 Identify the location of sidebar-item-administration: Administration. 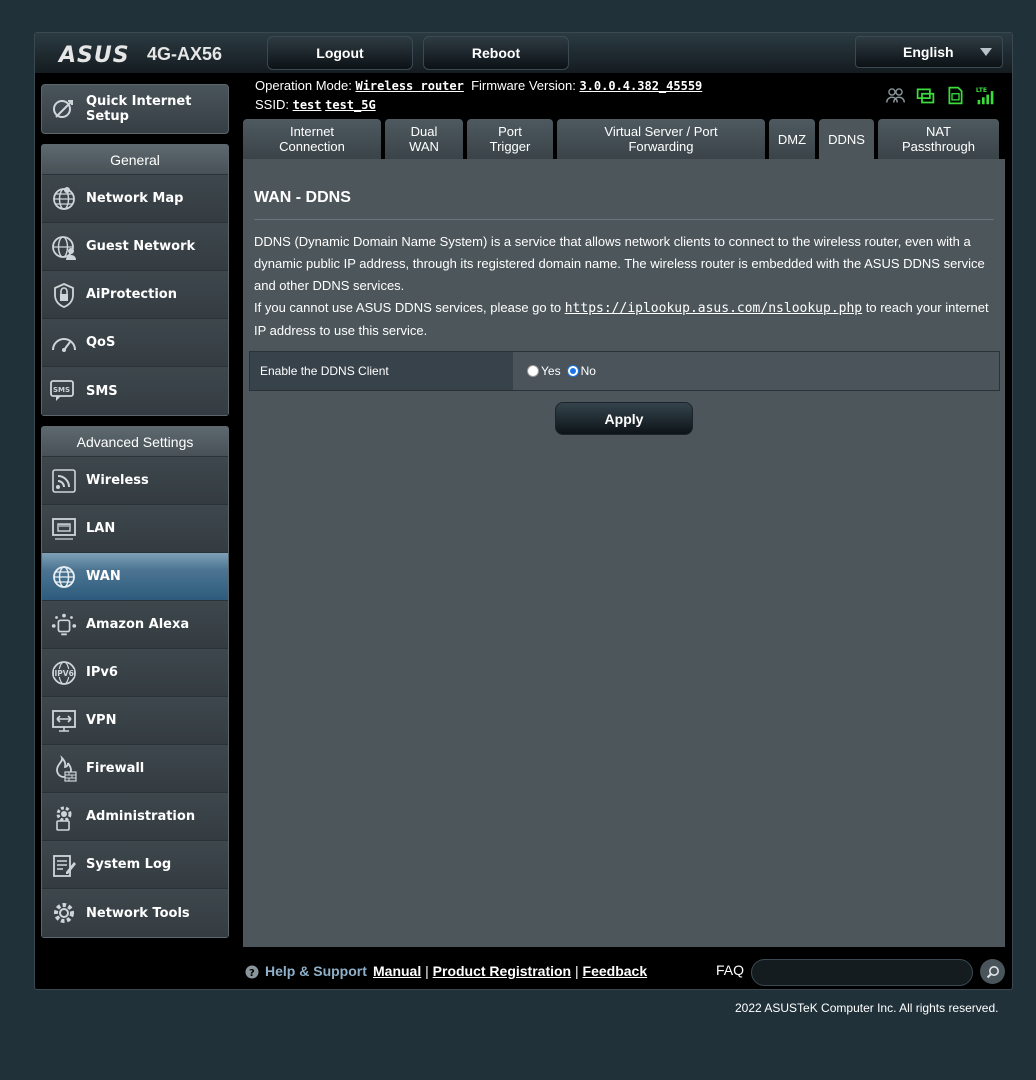
(135, 817).